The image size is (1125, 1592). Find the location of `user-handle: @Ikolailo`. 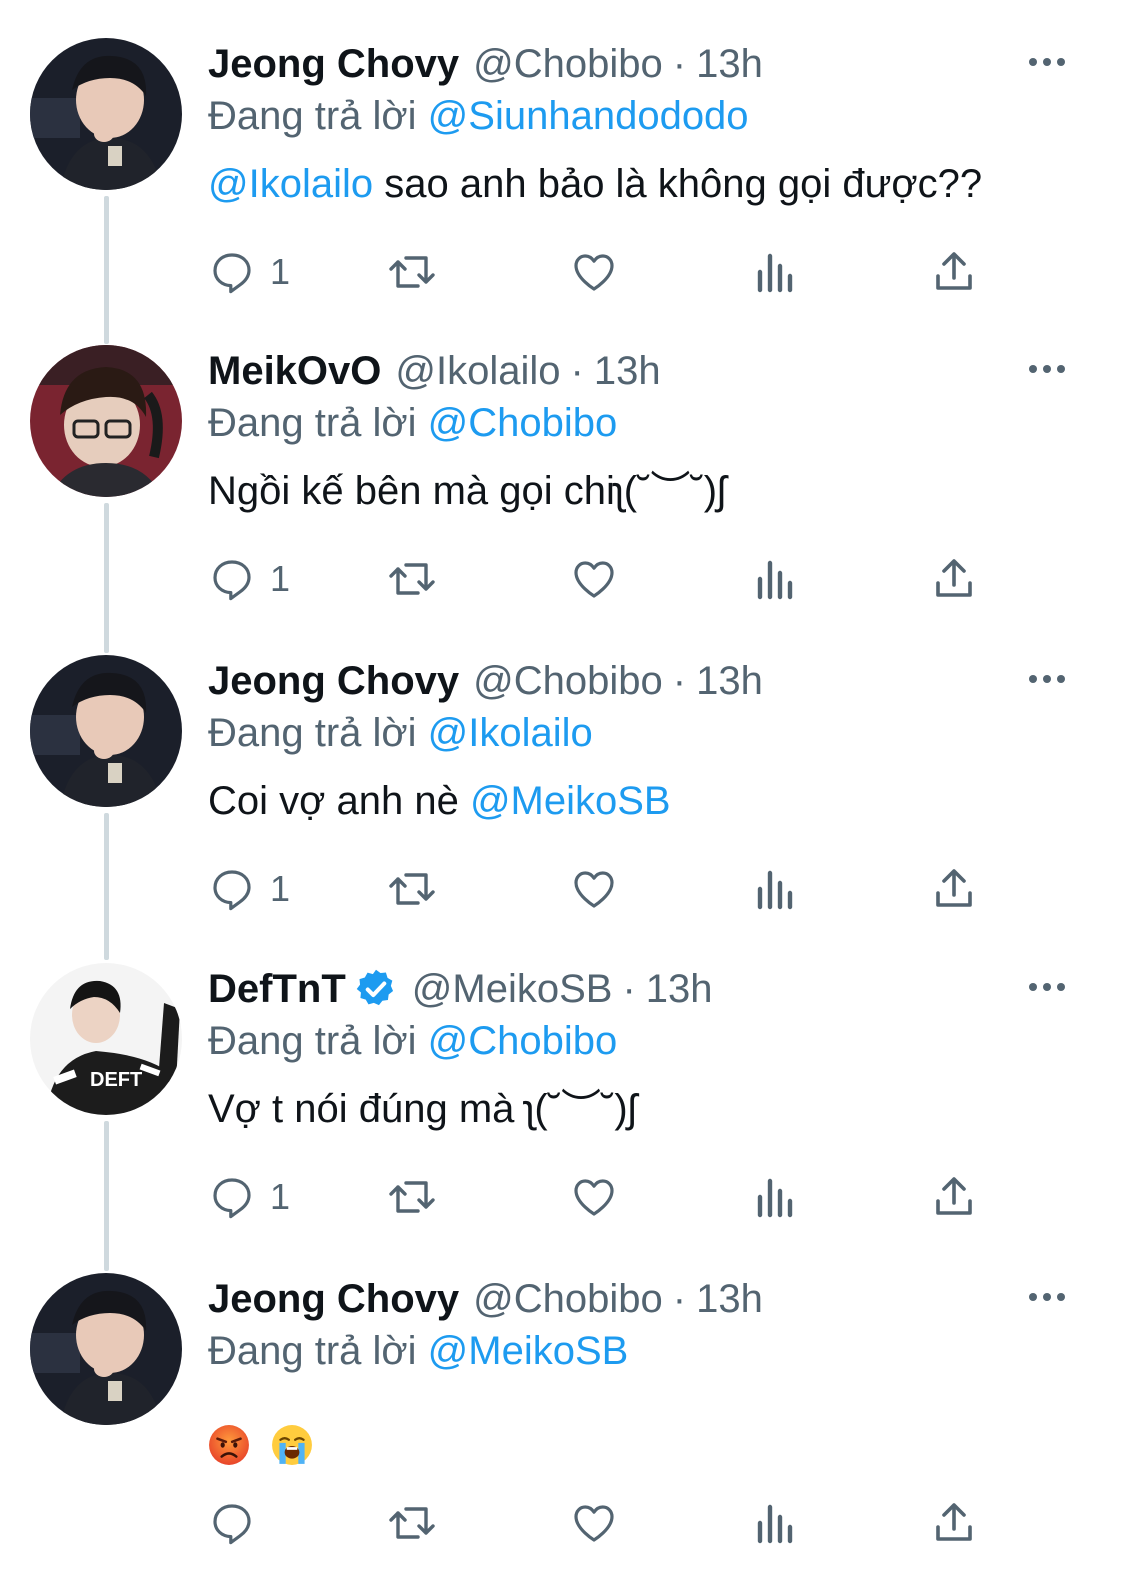

user-handle: @Ikolailo is located at coordinates (477, 371).